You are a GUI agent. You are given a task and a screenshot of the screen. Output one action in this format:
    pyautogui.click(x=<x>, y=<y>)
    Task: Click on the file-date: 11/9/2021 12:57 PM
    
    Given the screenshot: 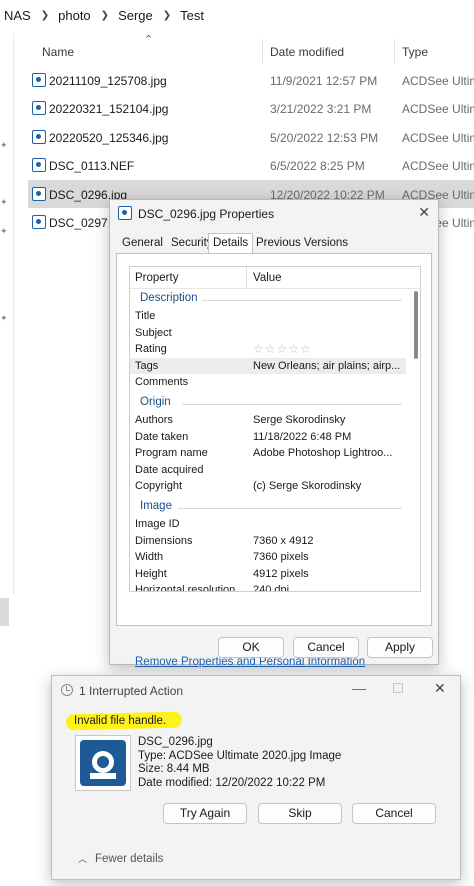 What is the action you would take?
    pyautogui.click(x=324, y=81)
    